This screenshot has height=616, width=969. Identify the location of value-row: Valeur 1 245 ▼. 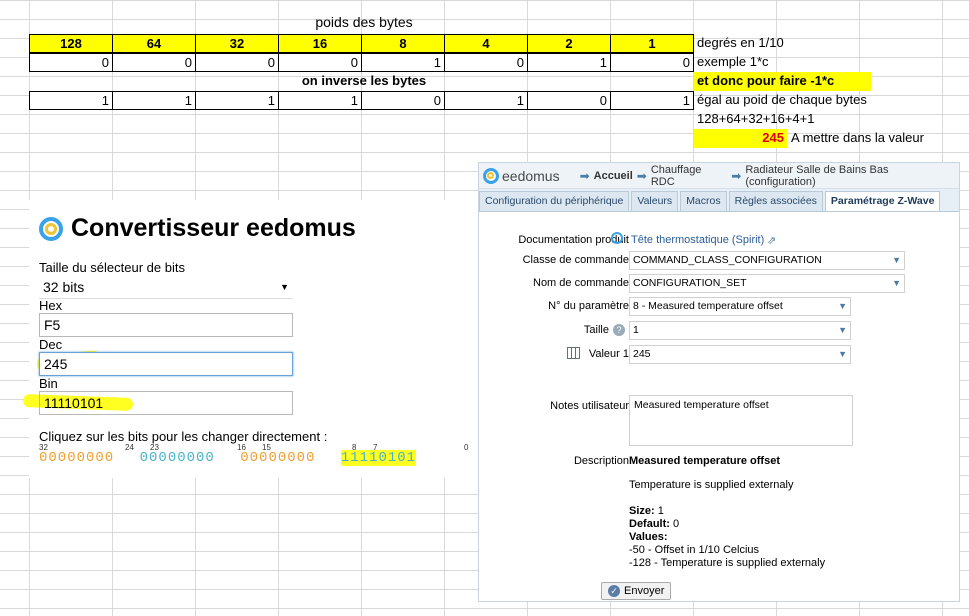
(719, 354).